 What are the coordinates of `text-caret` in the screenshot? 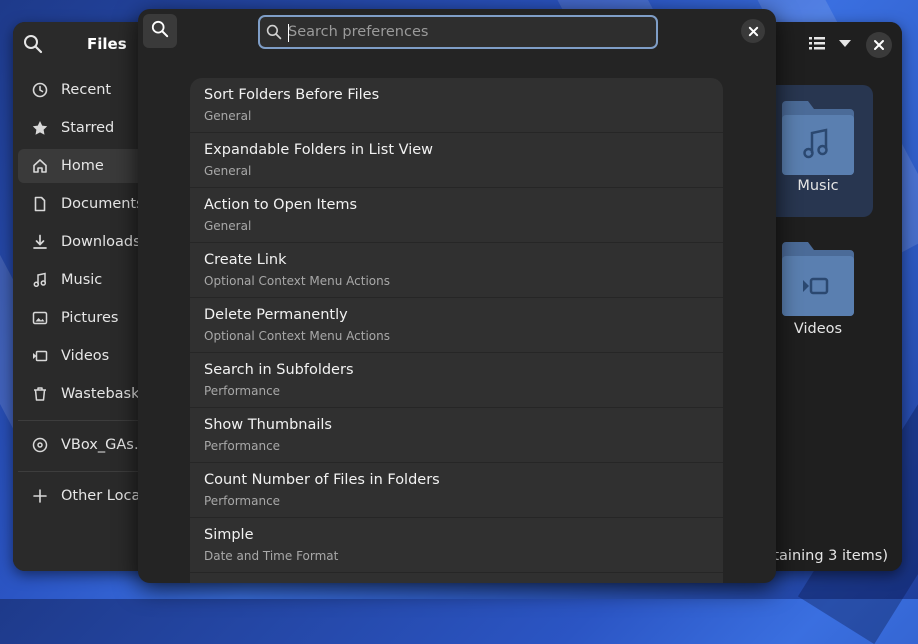 It's located at (288, 33).